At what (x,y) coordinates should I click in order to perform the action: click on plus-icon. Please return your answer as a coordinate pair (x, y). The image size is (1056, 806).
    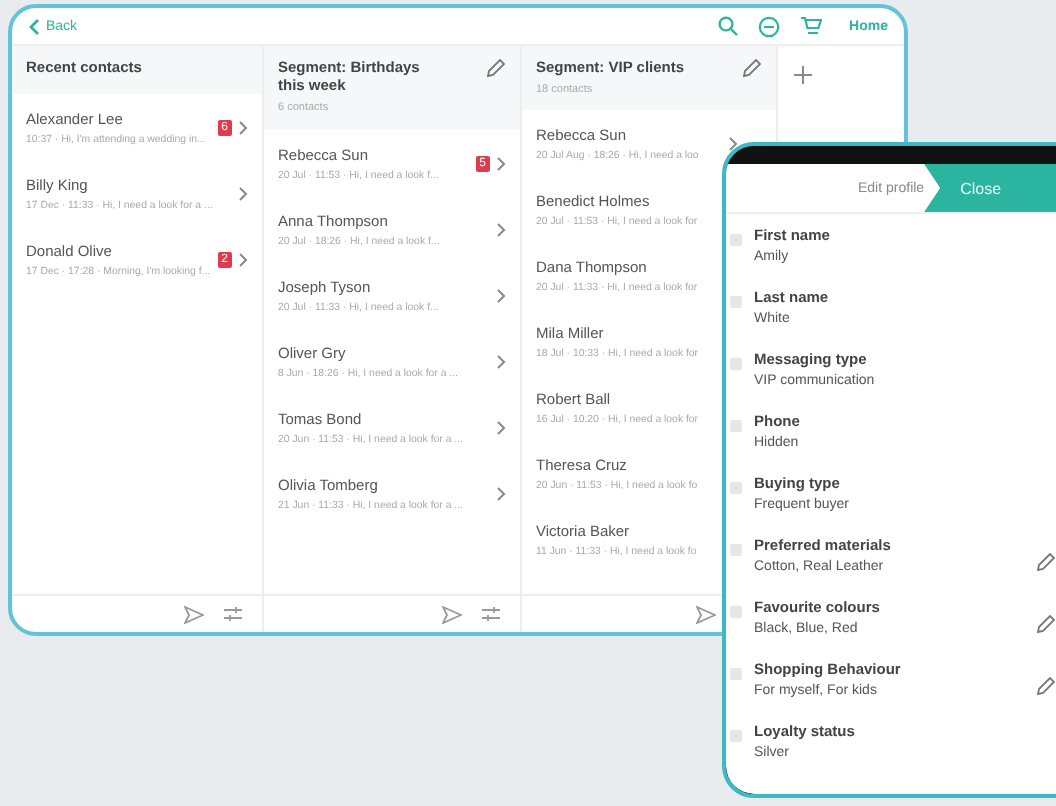
    Looking at the image, I should click on (803, 75).